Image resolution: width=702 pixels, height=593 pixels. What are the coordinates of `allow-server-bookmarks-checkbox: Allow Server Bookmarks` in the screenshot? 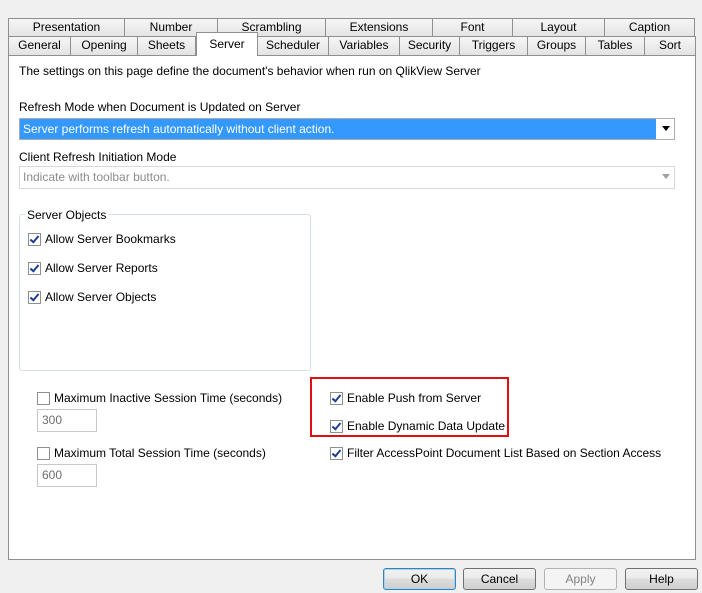 It's located at (102, 239).